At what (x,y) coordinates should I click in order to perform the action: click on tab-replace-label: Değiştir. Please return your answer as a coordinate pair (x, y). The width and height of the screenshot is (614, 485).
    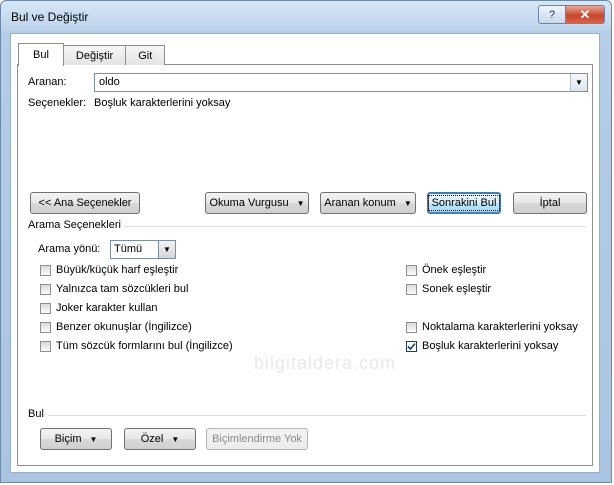
    Looking at the image, I should click on (94, 55).